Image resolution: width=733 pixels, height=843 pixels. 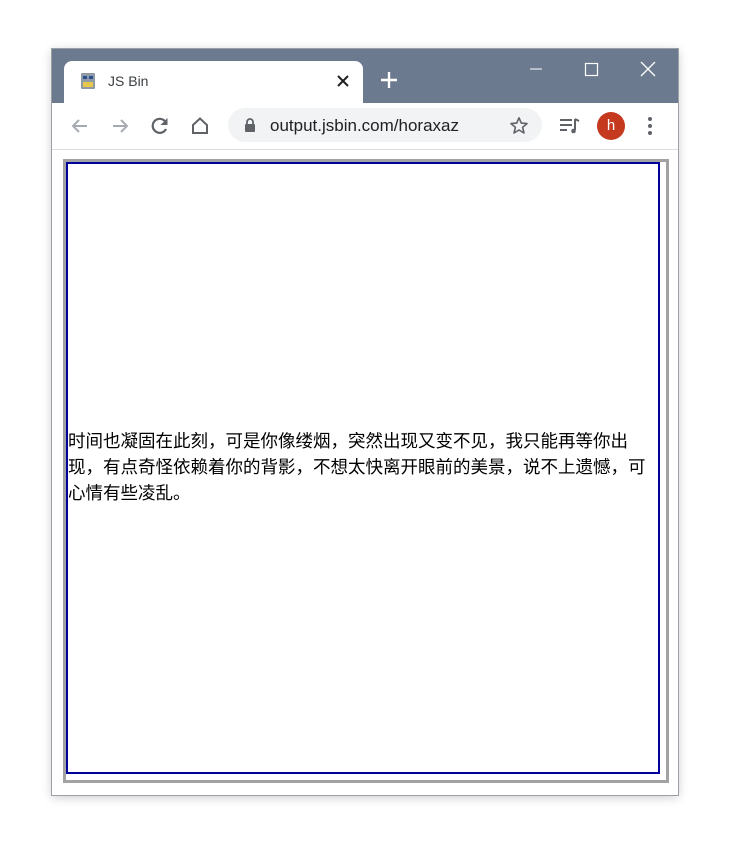 What do you see at coordinates (250, 125) in the screenshot?
I see `lock-icon` at bounding box center [250, 125].